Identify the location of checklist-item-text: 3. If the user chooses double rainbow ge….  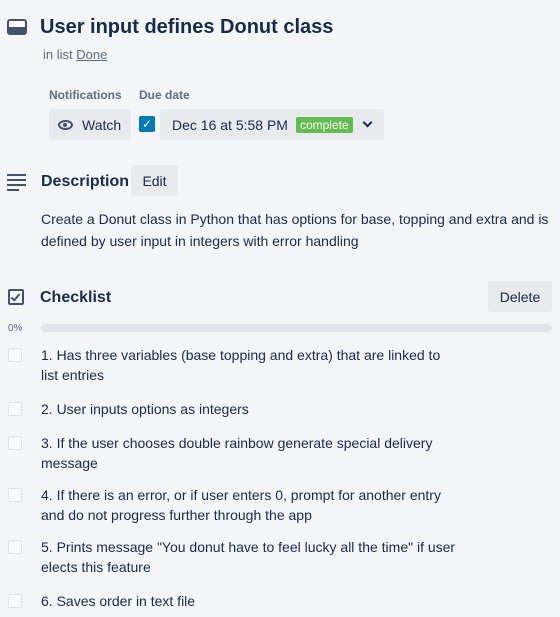
(251, 453).